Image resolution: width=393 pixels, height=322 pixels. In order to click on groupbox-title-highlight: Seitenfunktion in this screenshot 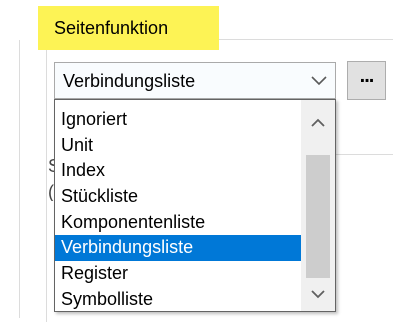, I will do `click(128, 28)`.